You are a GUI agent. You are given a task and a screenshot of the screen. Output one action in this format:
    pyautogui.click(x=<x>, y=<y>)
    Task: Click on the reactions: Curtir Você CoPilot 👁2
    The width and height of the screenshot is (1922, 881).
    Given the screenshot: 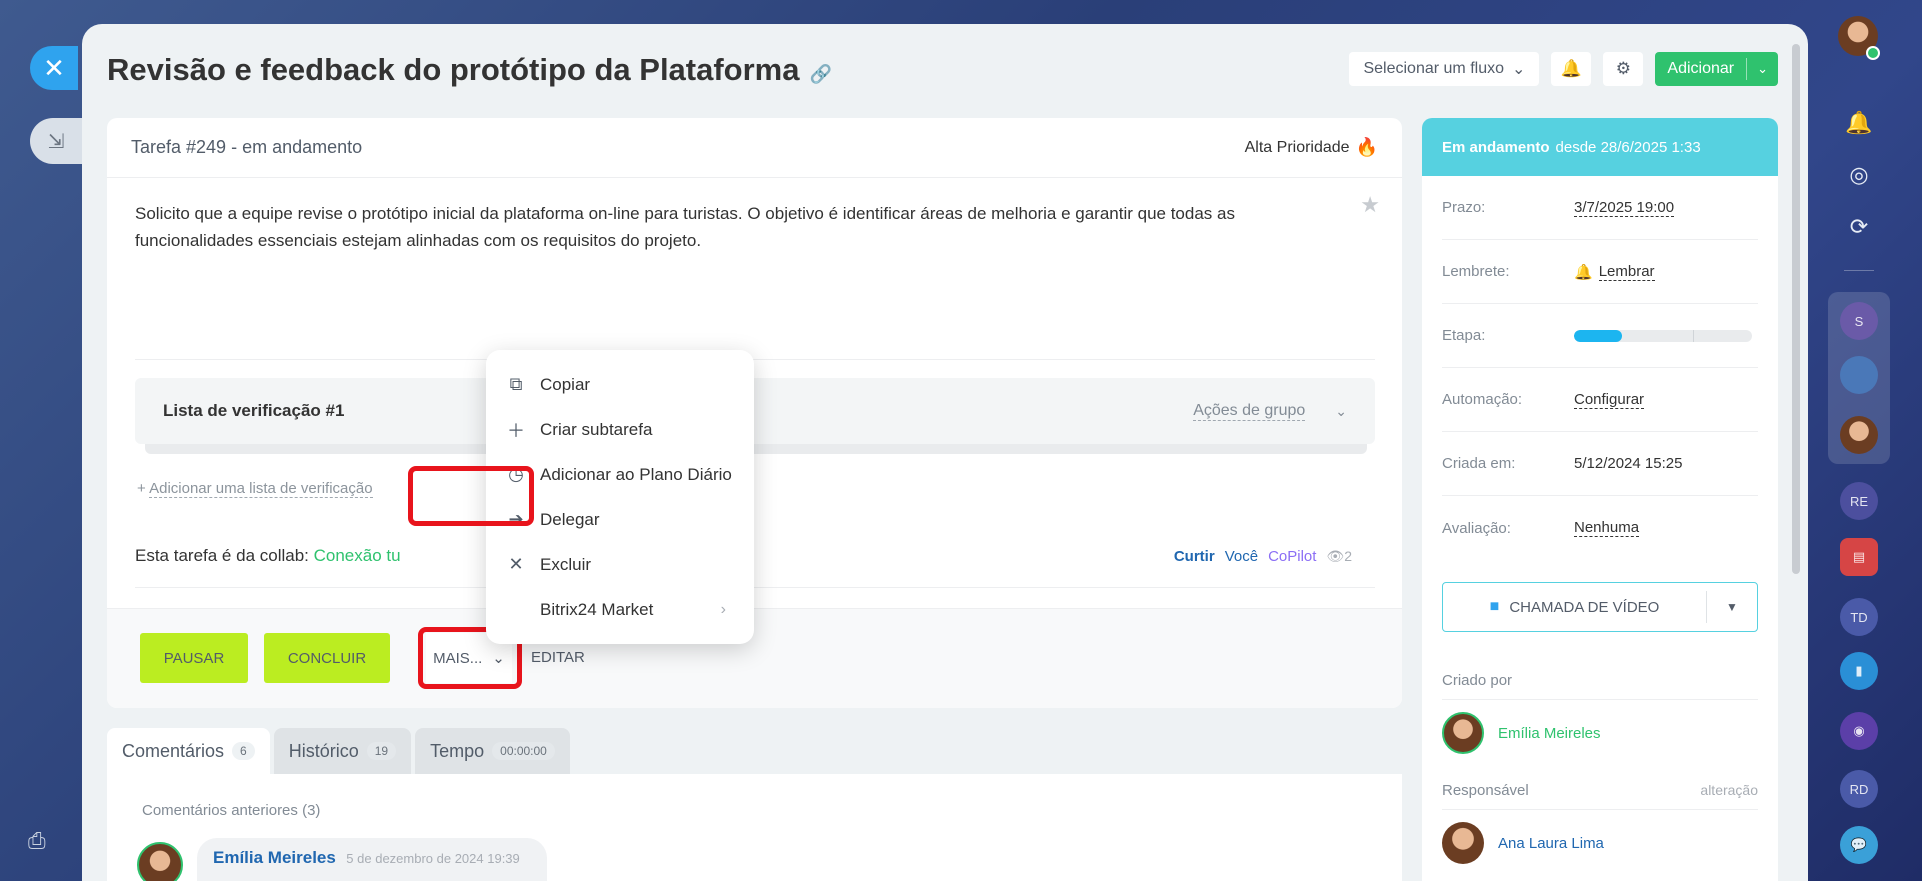 What is the action you would take?
    pyautogui.click(x=1263, y=556)
    